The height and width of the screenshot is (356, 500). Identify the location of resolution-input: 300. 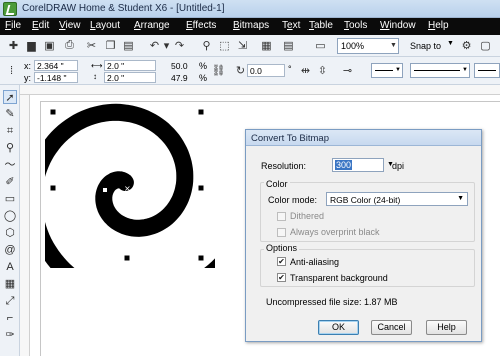
(358, 165).